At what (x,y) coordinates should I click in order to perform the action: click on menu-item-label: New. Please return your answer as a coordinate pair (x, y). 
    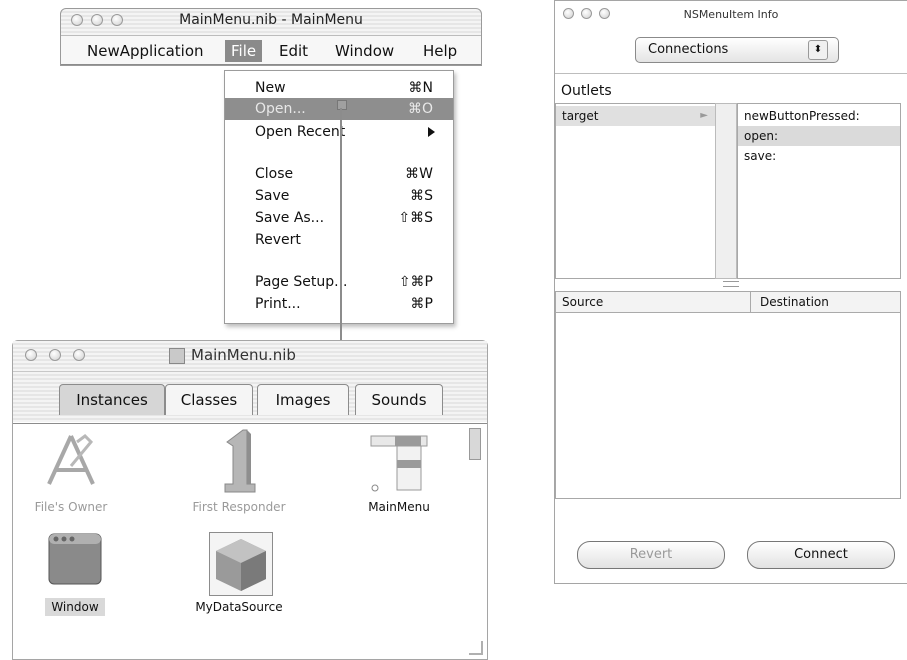
    Looking at the image, I should click on (270, 88).